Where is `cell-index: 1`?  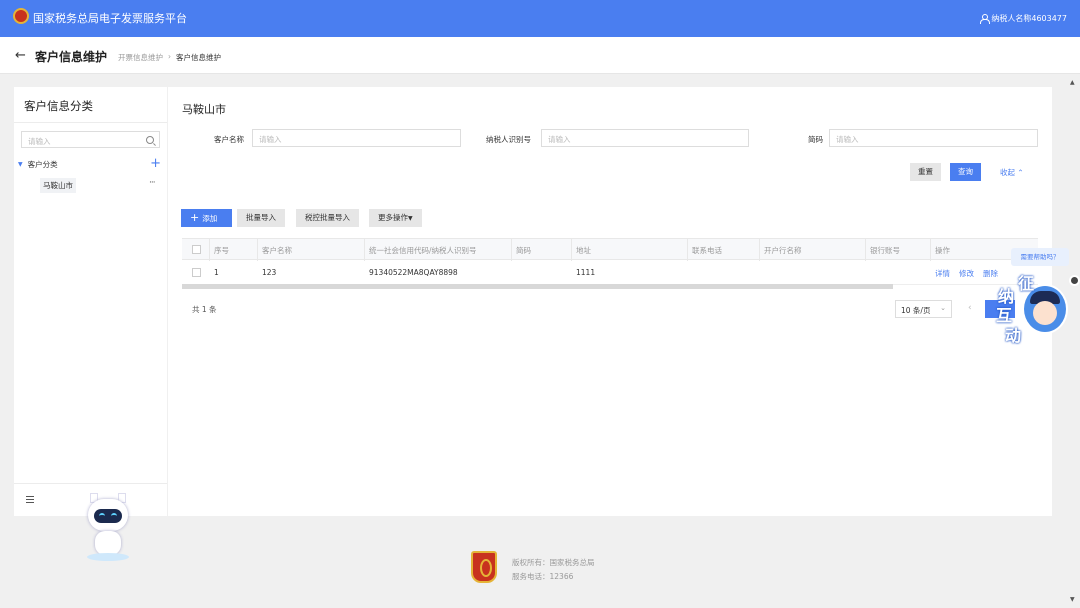 cell-index: 1 is located at coordinates (216, 272).